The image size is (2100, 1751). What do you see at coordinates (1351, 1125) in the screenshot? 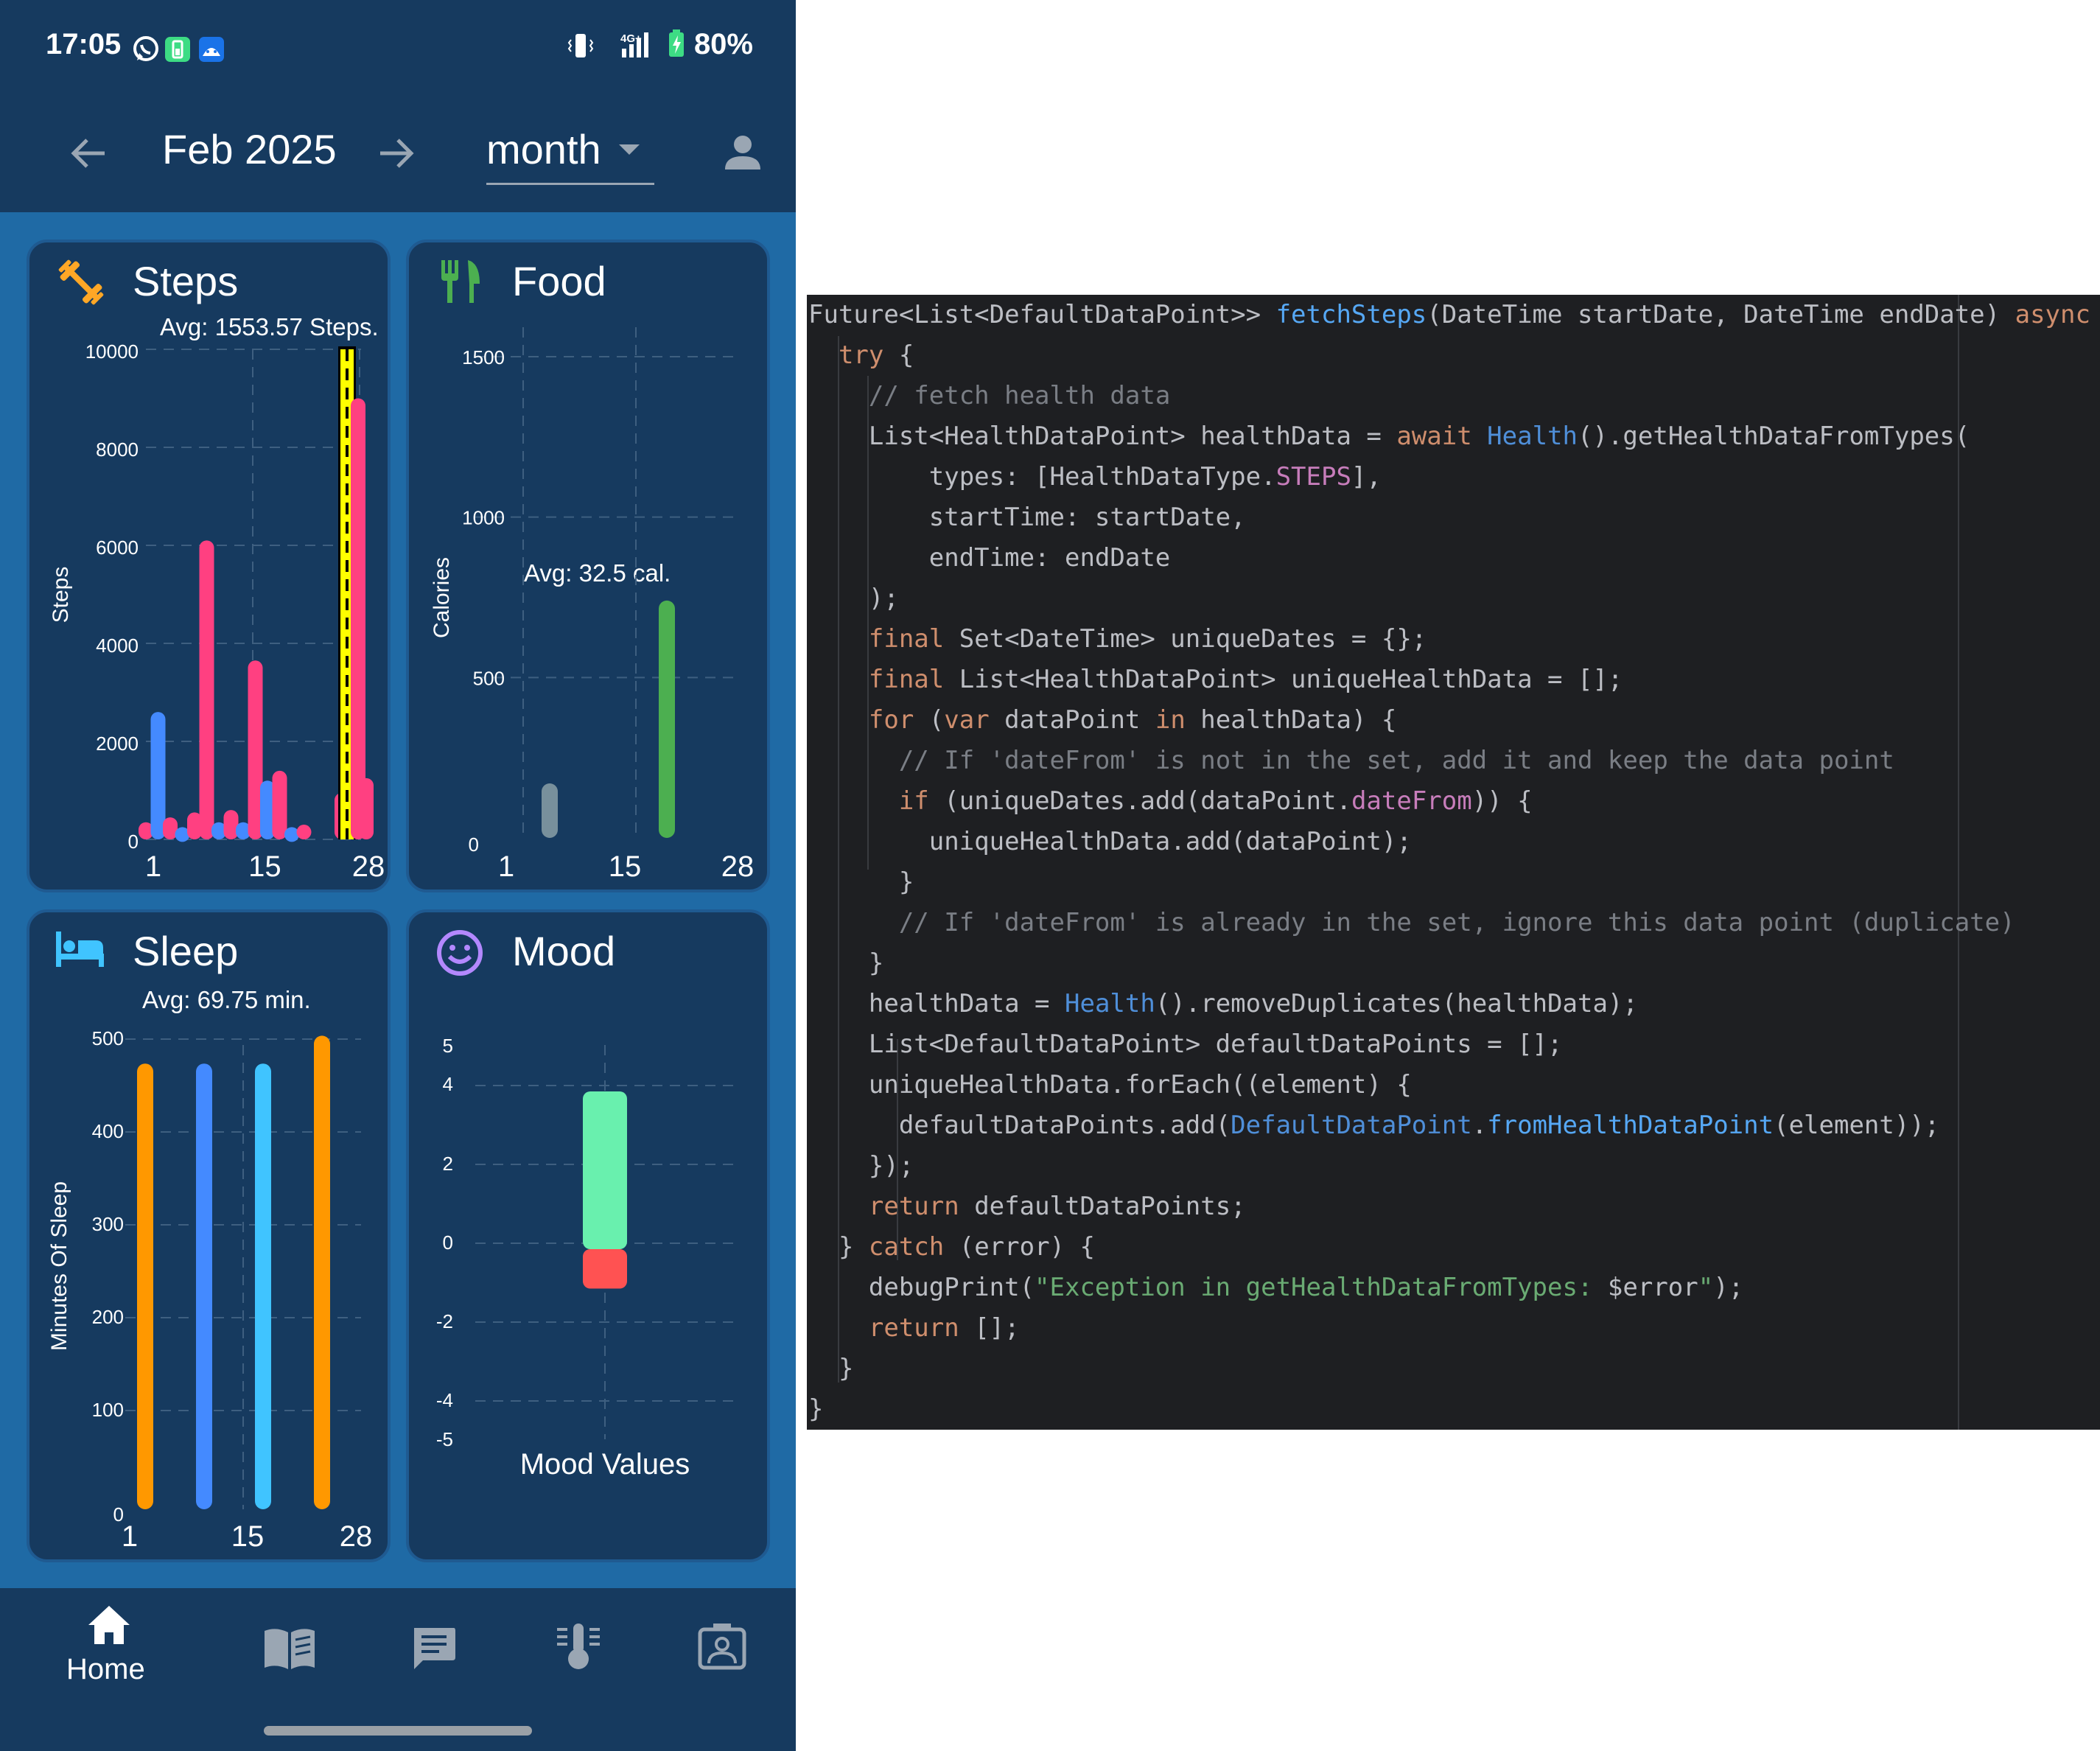
I see `code-token: DefaultDataPoint` at bounding box center [1351, 1125].